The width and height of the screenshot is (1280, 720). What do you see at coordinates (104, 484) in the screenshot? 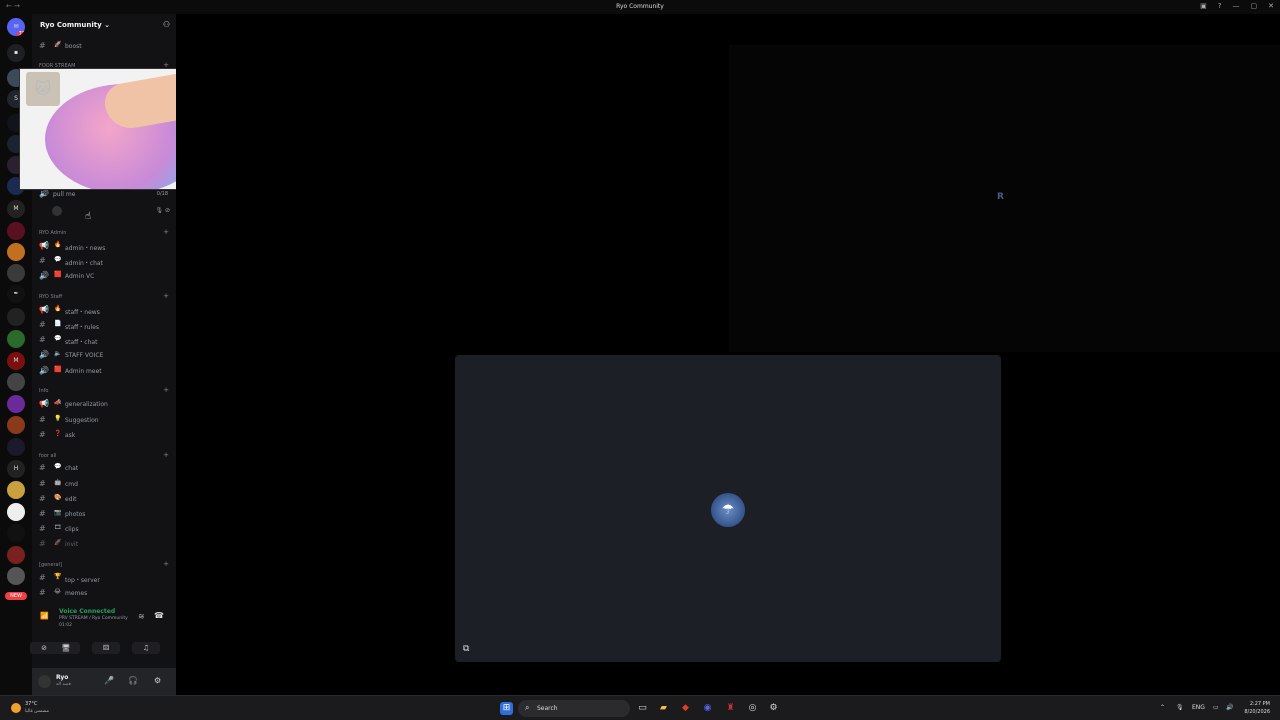
I see `channel-cmd: # 🤖 cmd` at bounding box center [104, 484].